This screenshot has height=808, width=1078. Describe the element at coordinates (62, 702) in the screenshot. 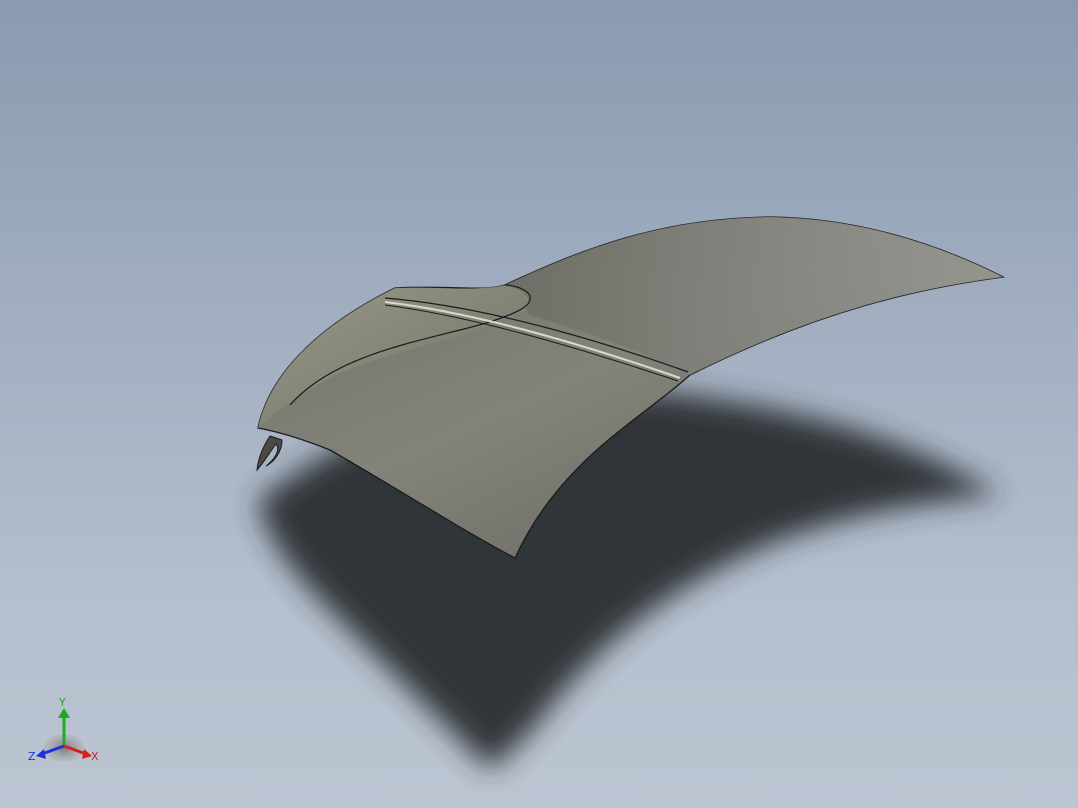

I see `y-axis-label: Y` at that location.